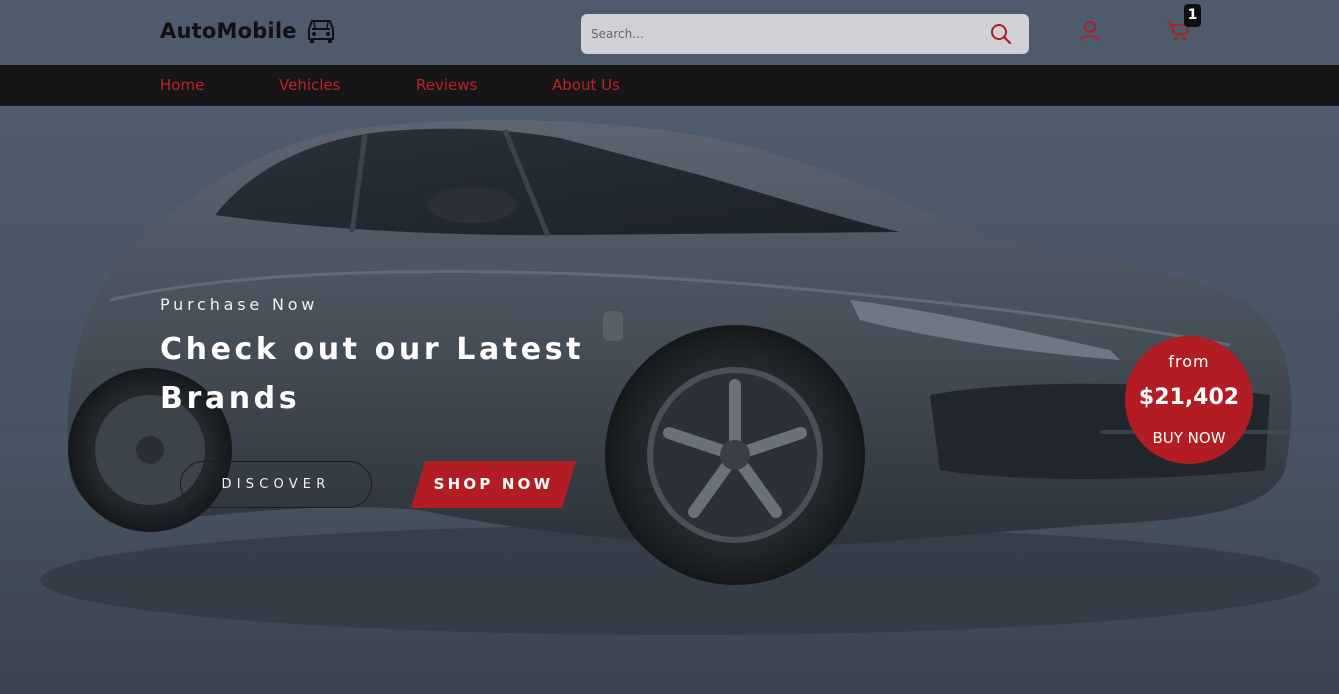 The image size is (1339, 694). What do you see at coordinates (1189, 361) in the screenshot?
I see `price-from-label: from` at bounding box center [1189, 361].